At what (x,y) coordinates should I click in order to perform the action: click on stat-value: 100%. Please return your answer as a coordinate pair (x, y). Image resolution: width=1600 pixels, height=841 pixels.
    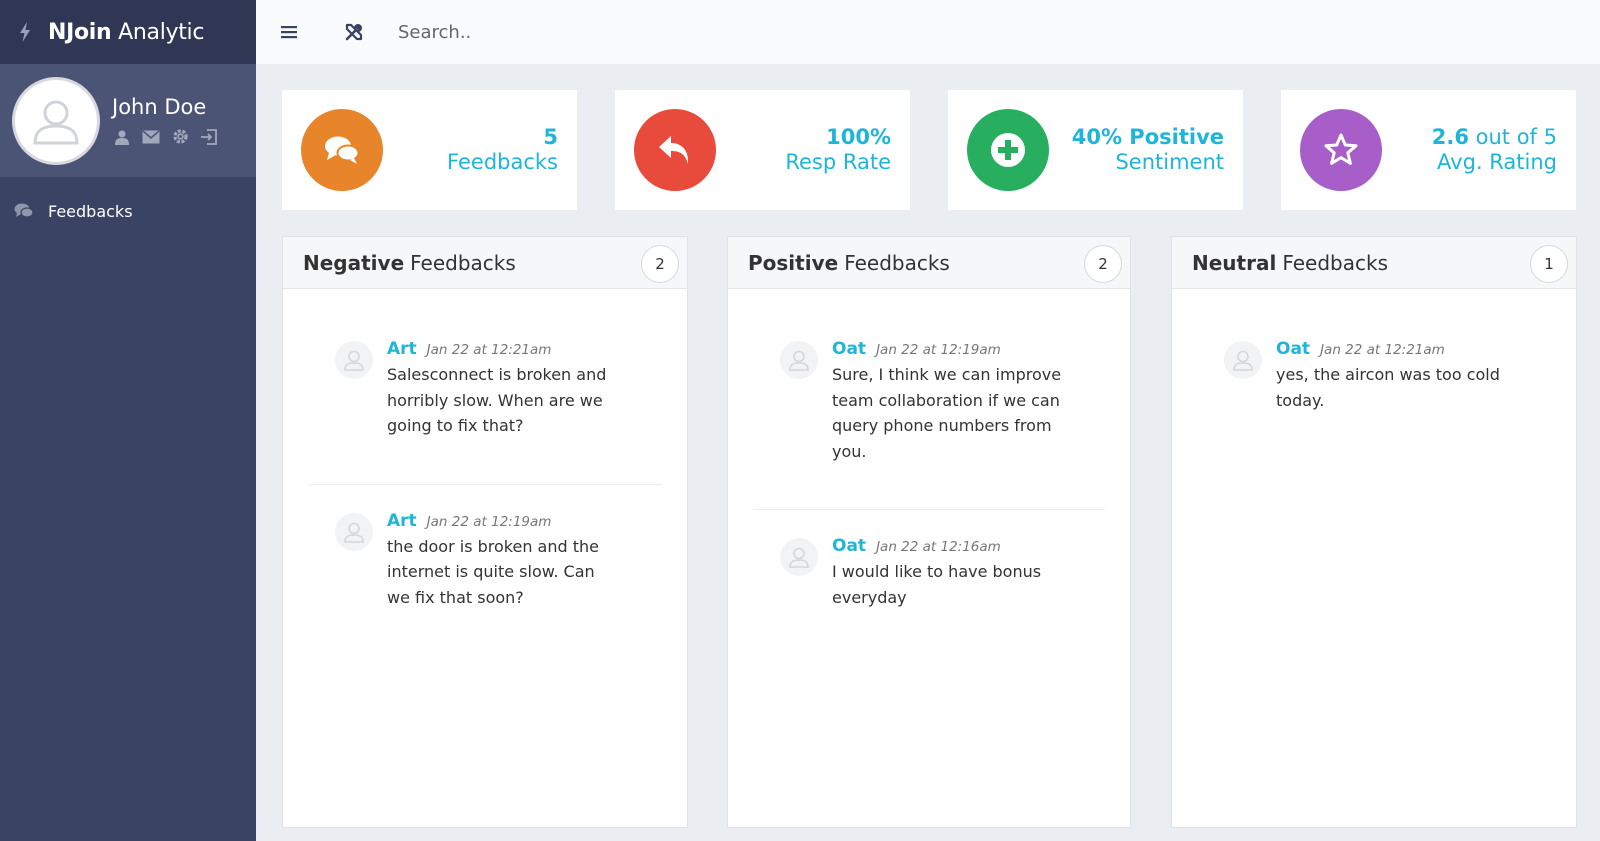
    Looking at the image, I should click on (858, 137).